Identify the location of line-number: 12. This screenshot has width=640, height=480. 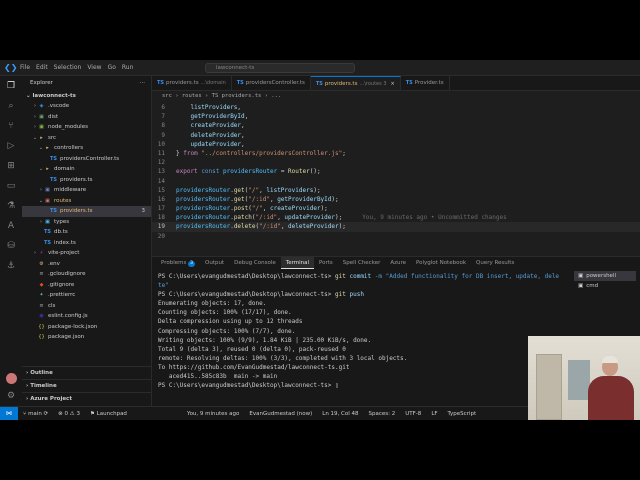
(161, 163).